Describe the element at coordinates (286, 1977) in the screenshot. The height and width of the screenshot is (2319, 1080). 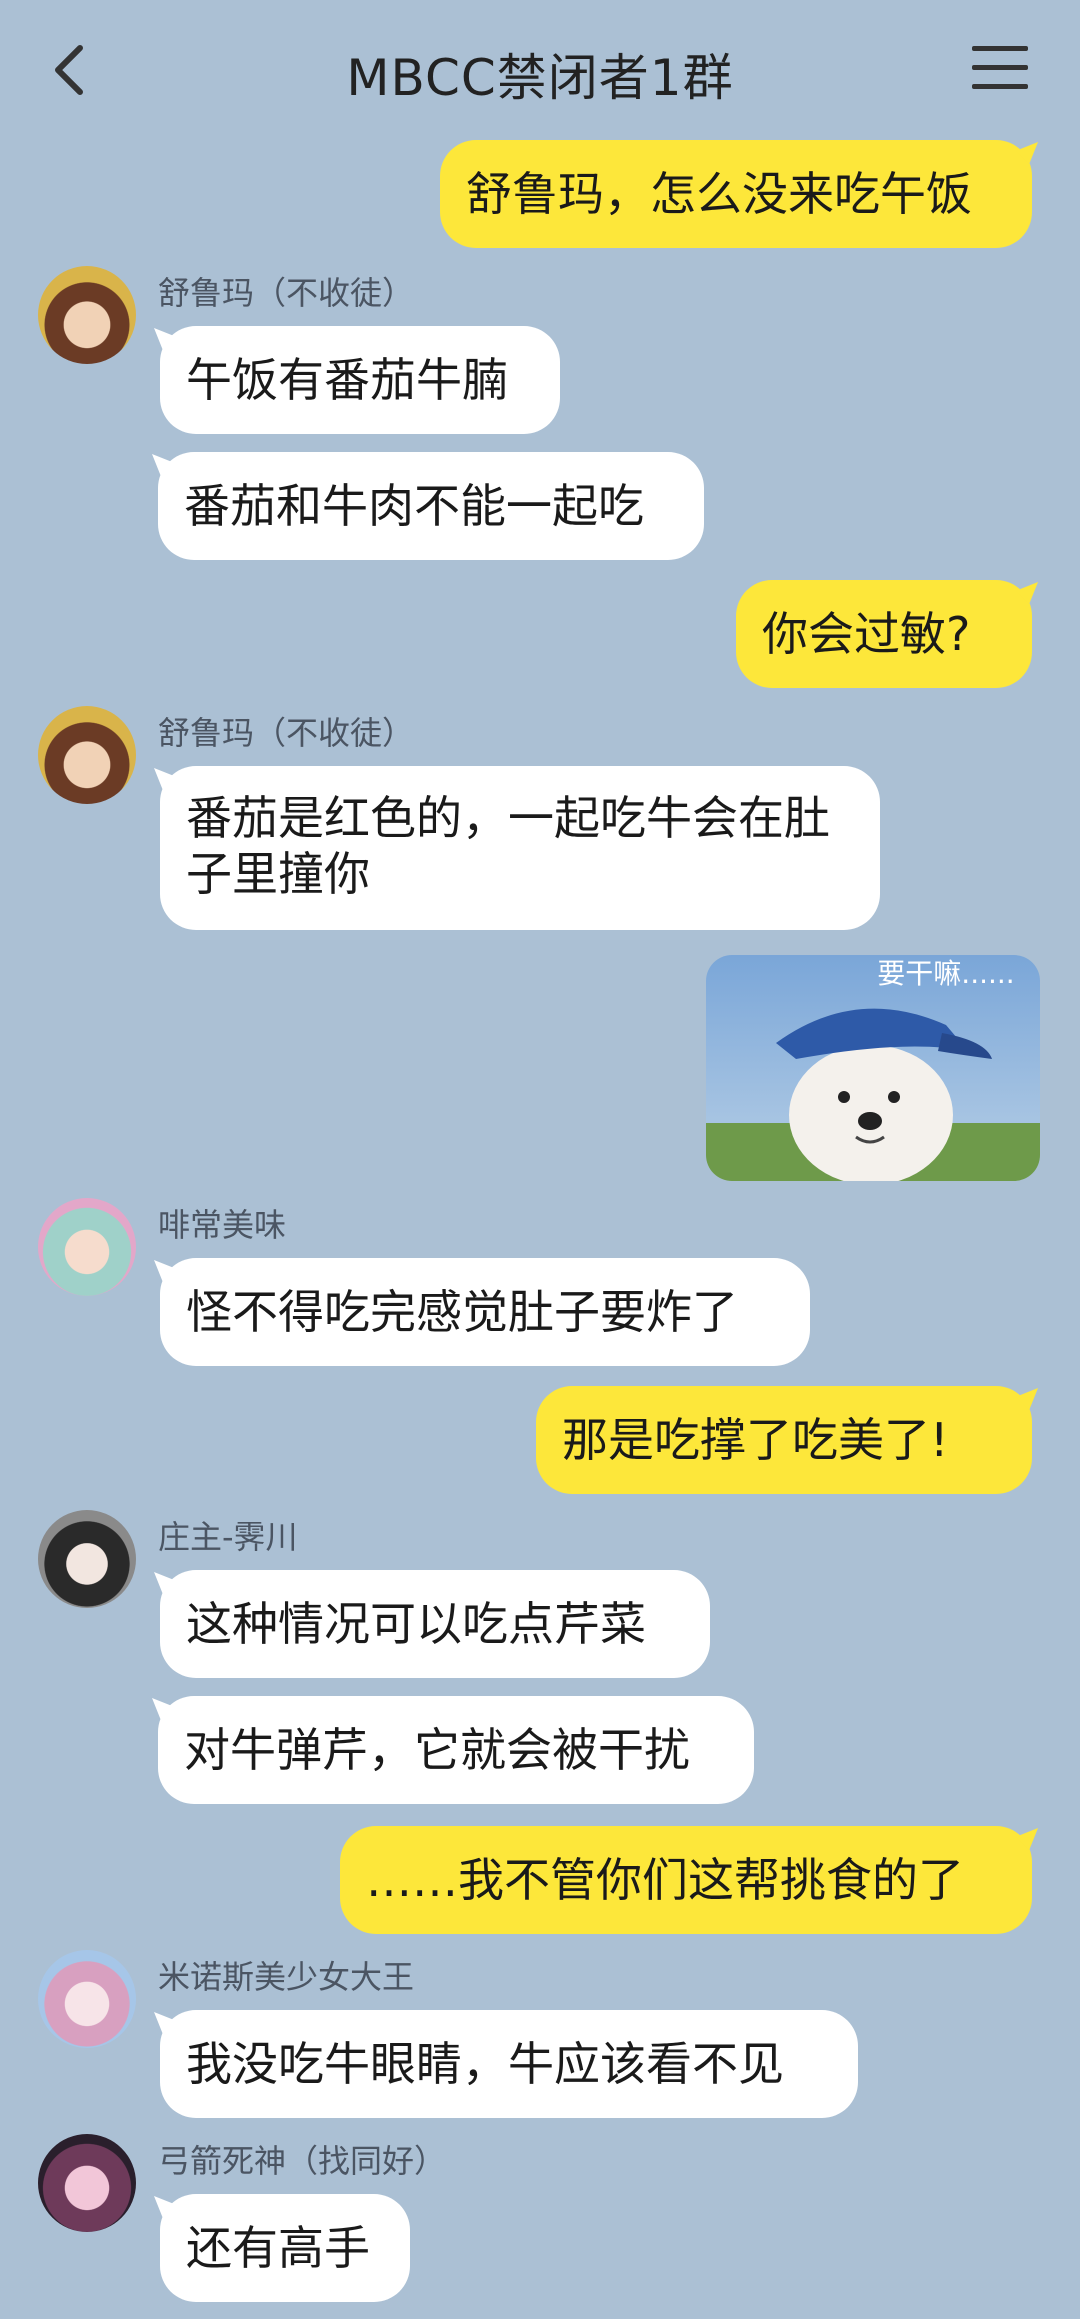
I see `sender-name: 米诺斯美少女大王` at that location.